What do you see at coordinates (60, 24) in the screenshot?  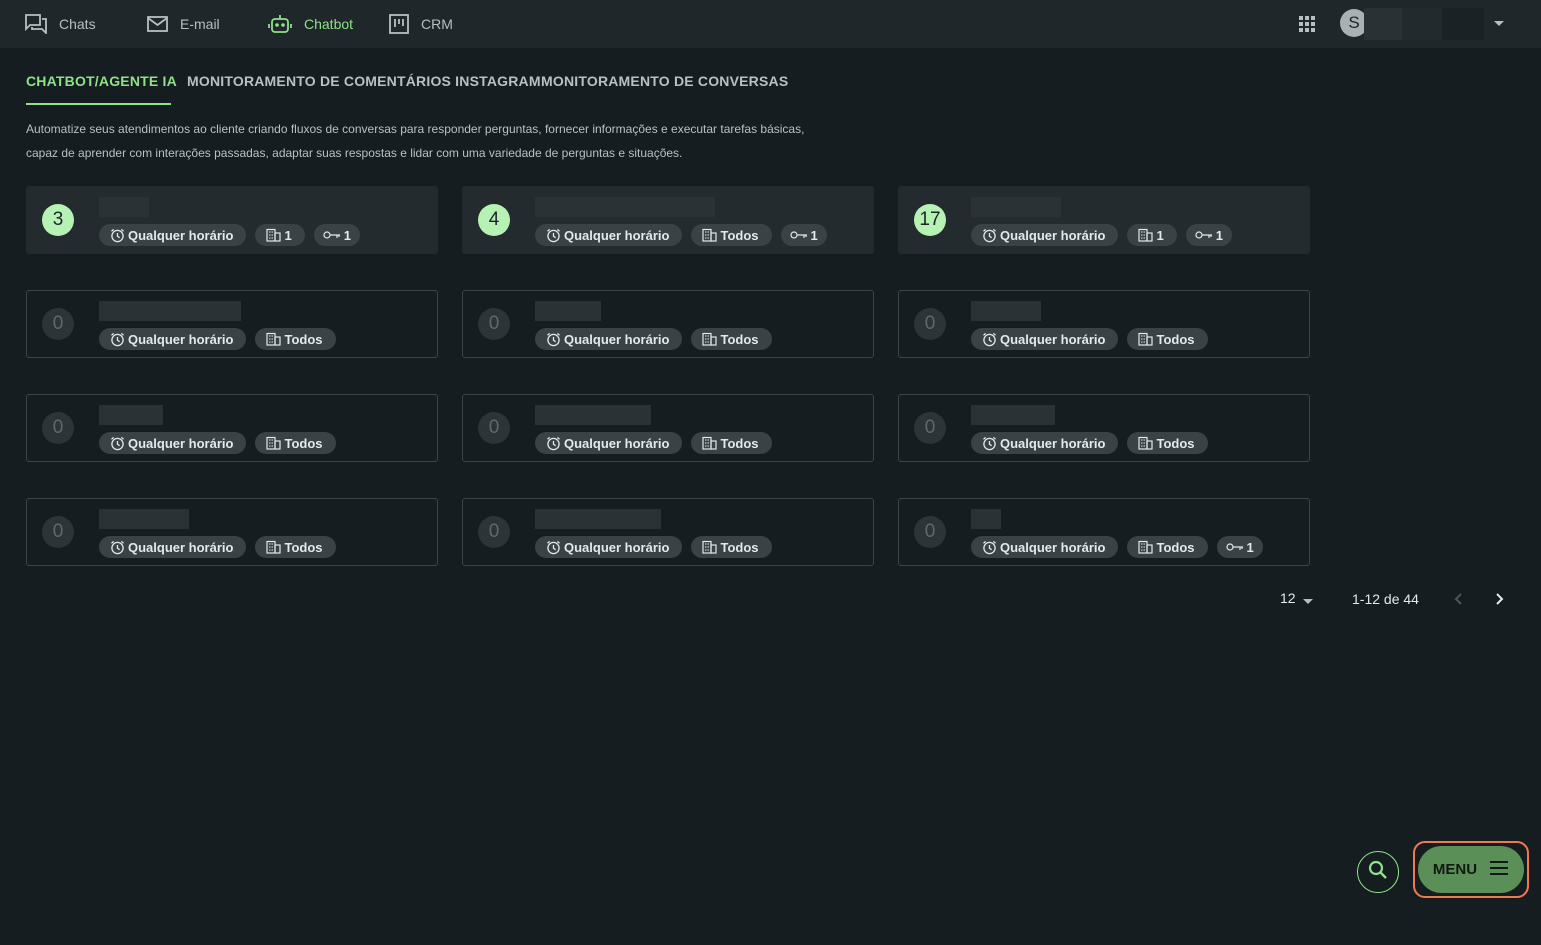 I see `nav-item-chats: Chats` at bounding box center [60, 24].